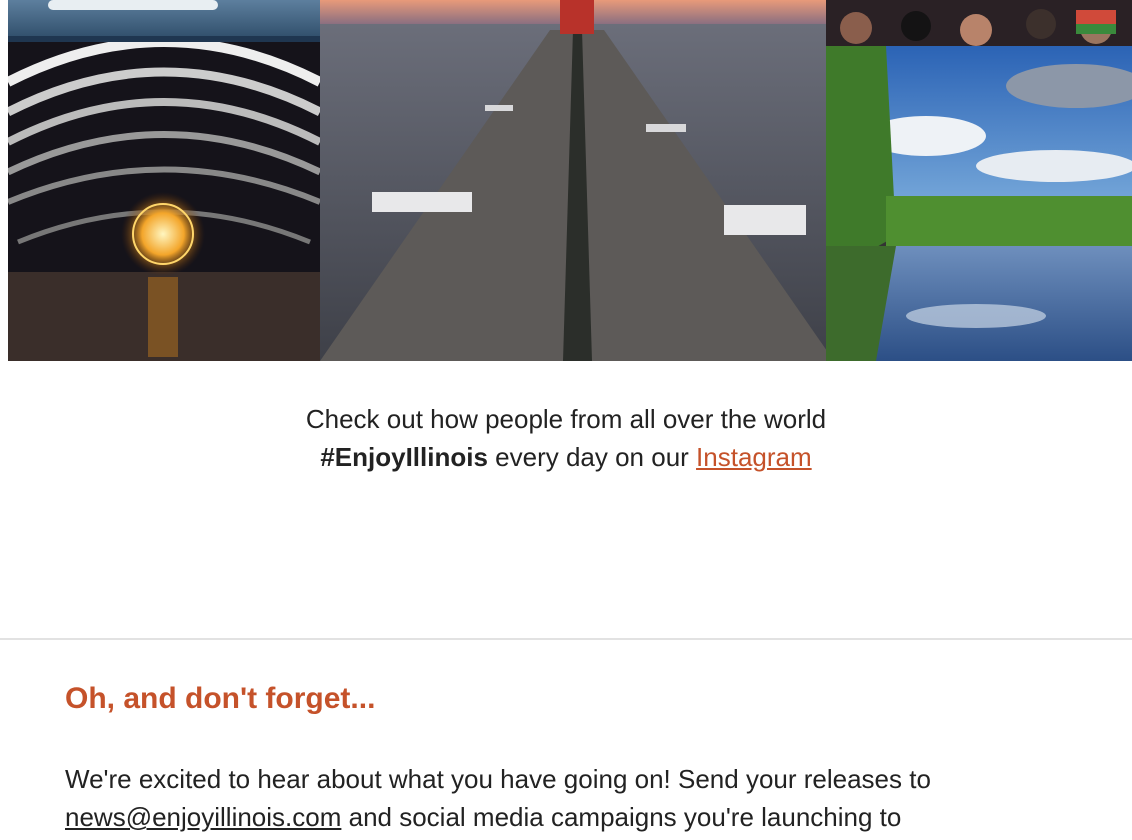 The width and height of the screenshot is (1132, 840). What do you see at coordinates (164, 21) in the screenshot?
I see `photo-lake-boat` at bounding box center [164, 21].